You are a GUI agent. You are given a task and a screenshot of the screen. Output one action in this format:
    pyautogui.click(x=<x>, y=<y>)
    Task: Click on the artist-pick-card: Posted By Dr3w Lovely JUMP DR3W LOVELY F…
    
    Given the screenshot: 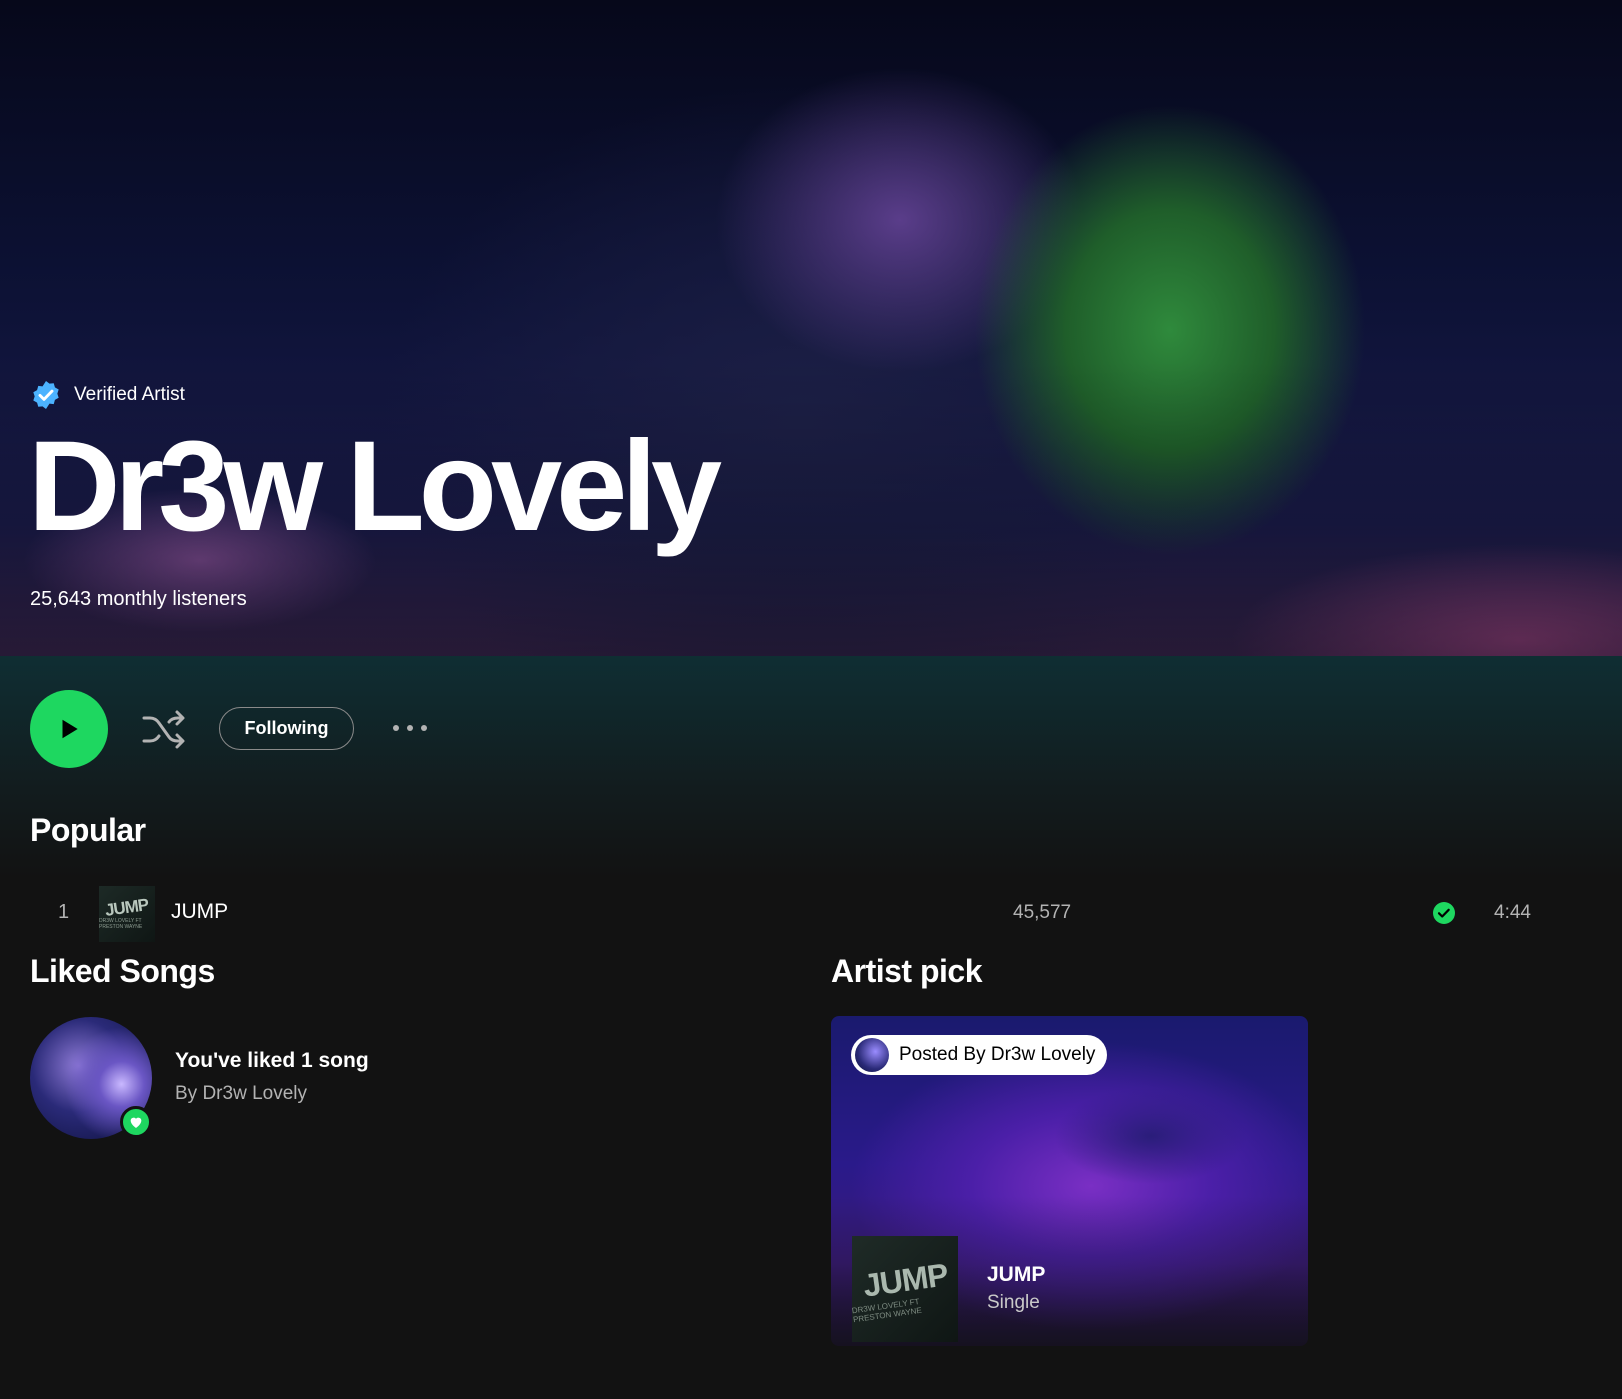 What is the action you would take?
    pyautogui.click(x=1069, y=1181)
    